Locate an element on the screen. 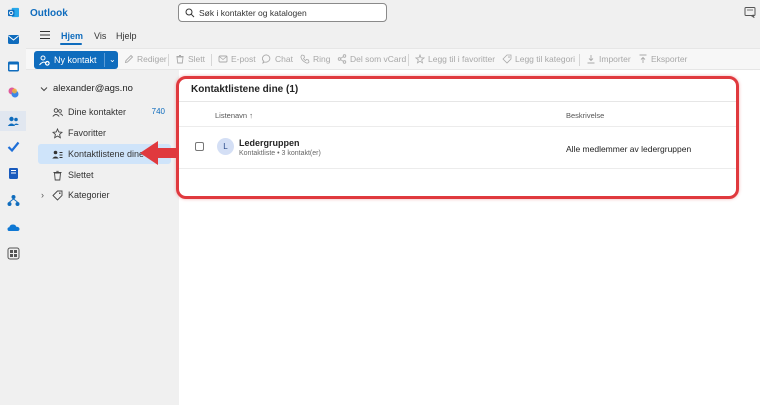  nav-item-your-contacts: Dine kontakter 740 is located at coordinates (104, 112).